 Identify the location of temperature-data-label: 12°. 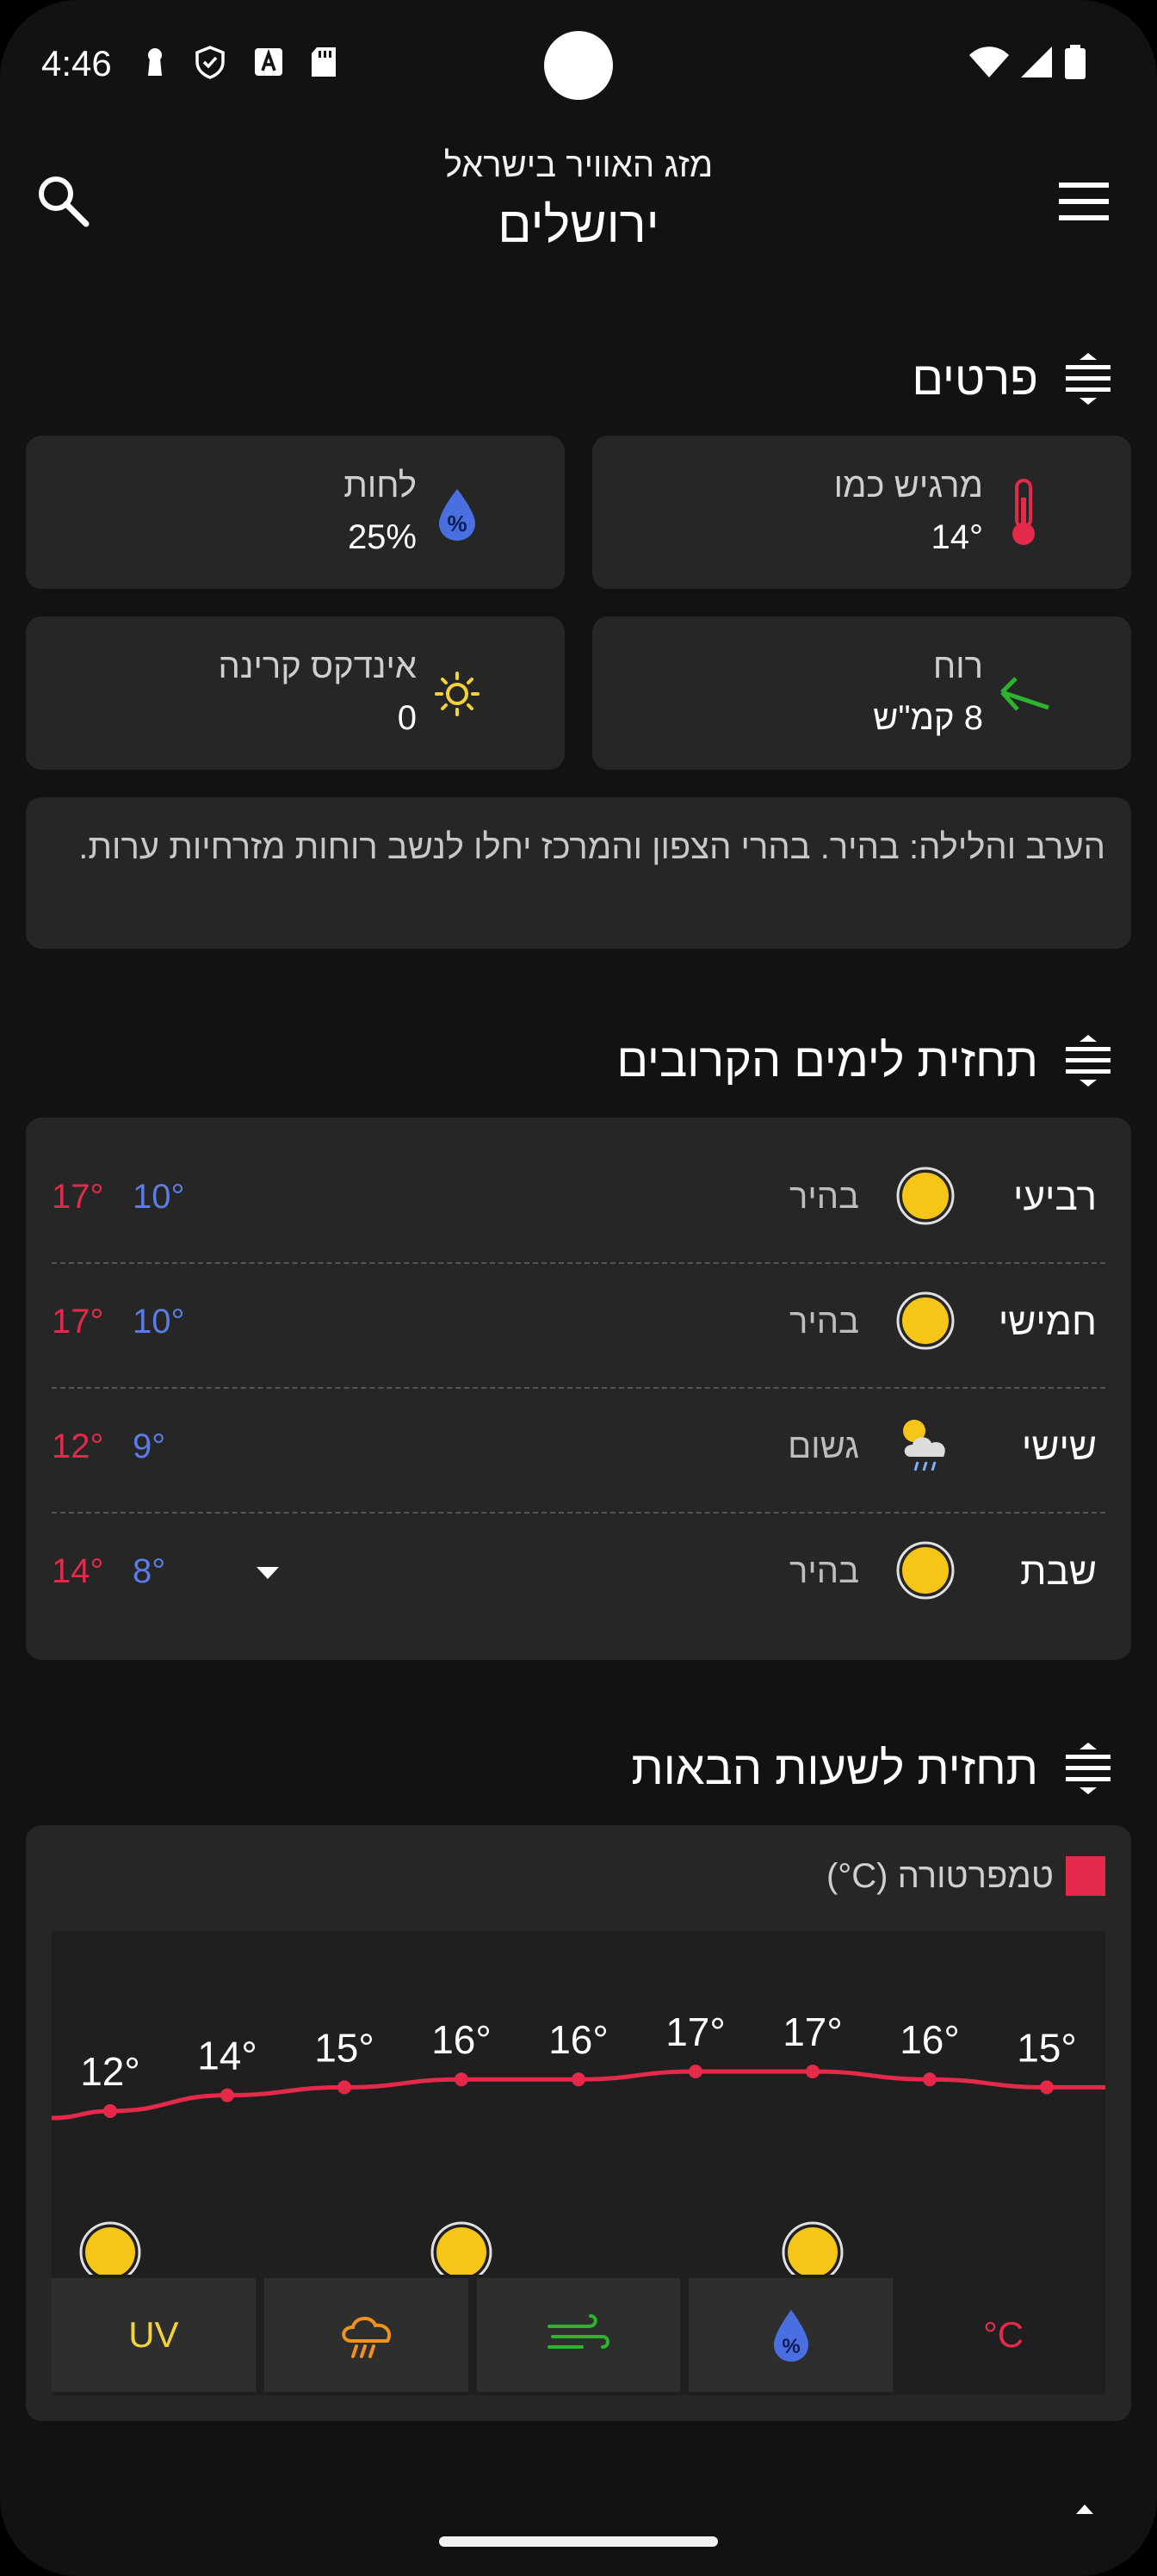
(110, 2072).